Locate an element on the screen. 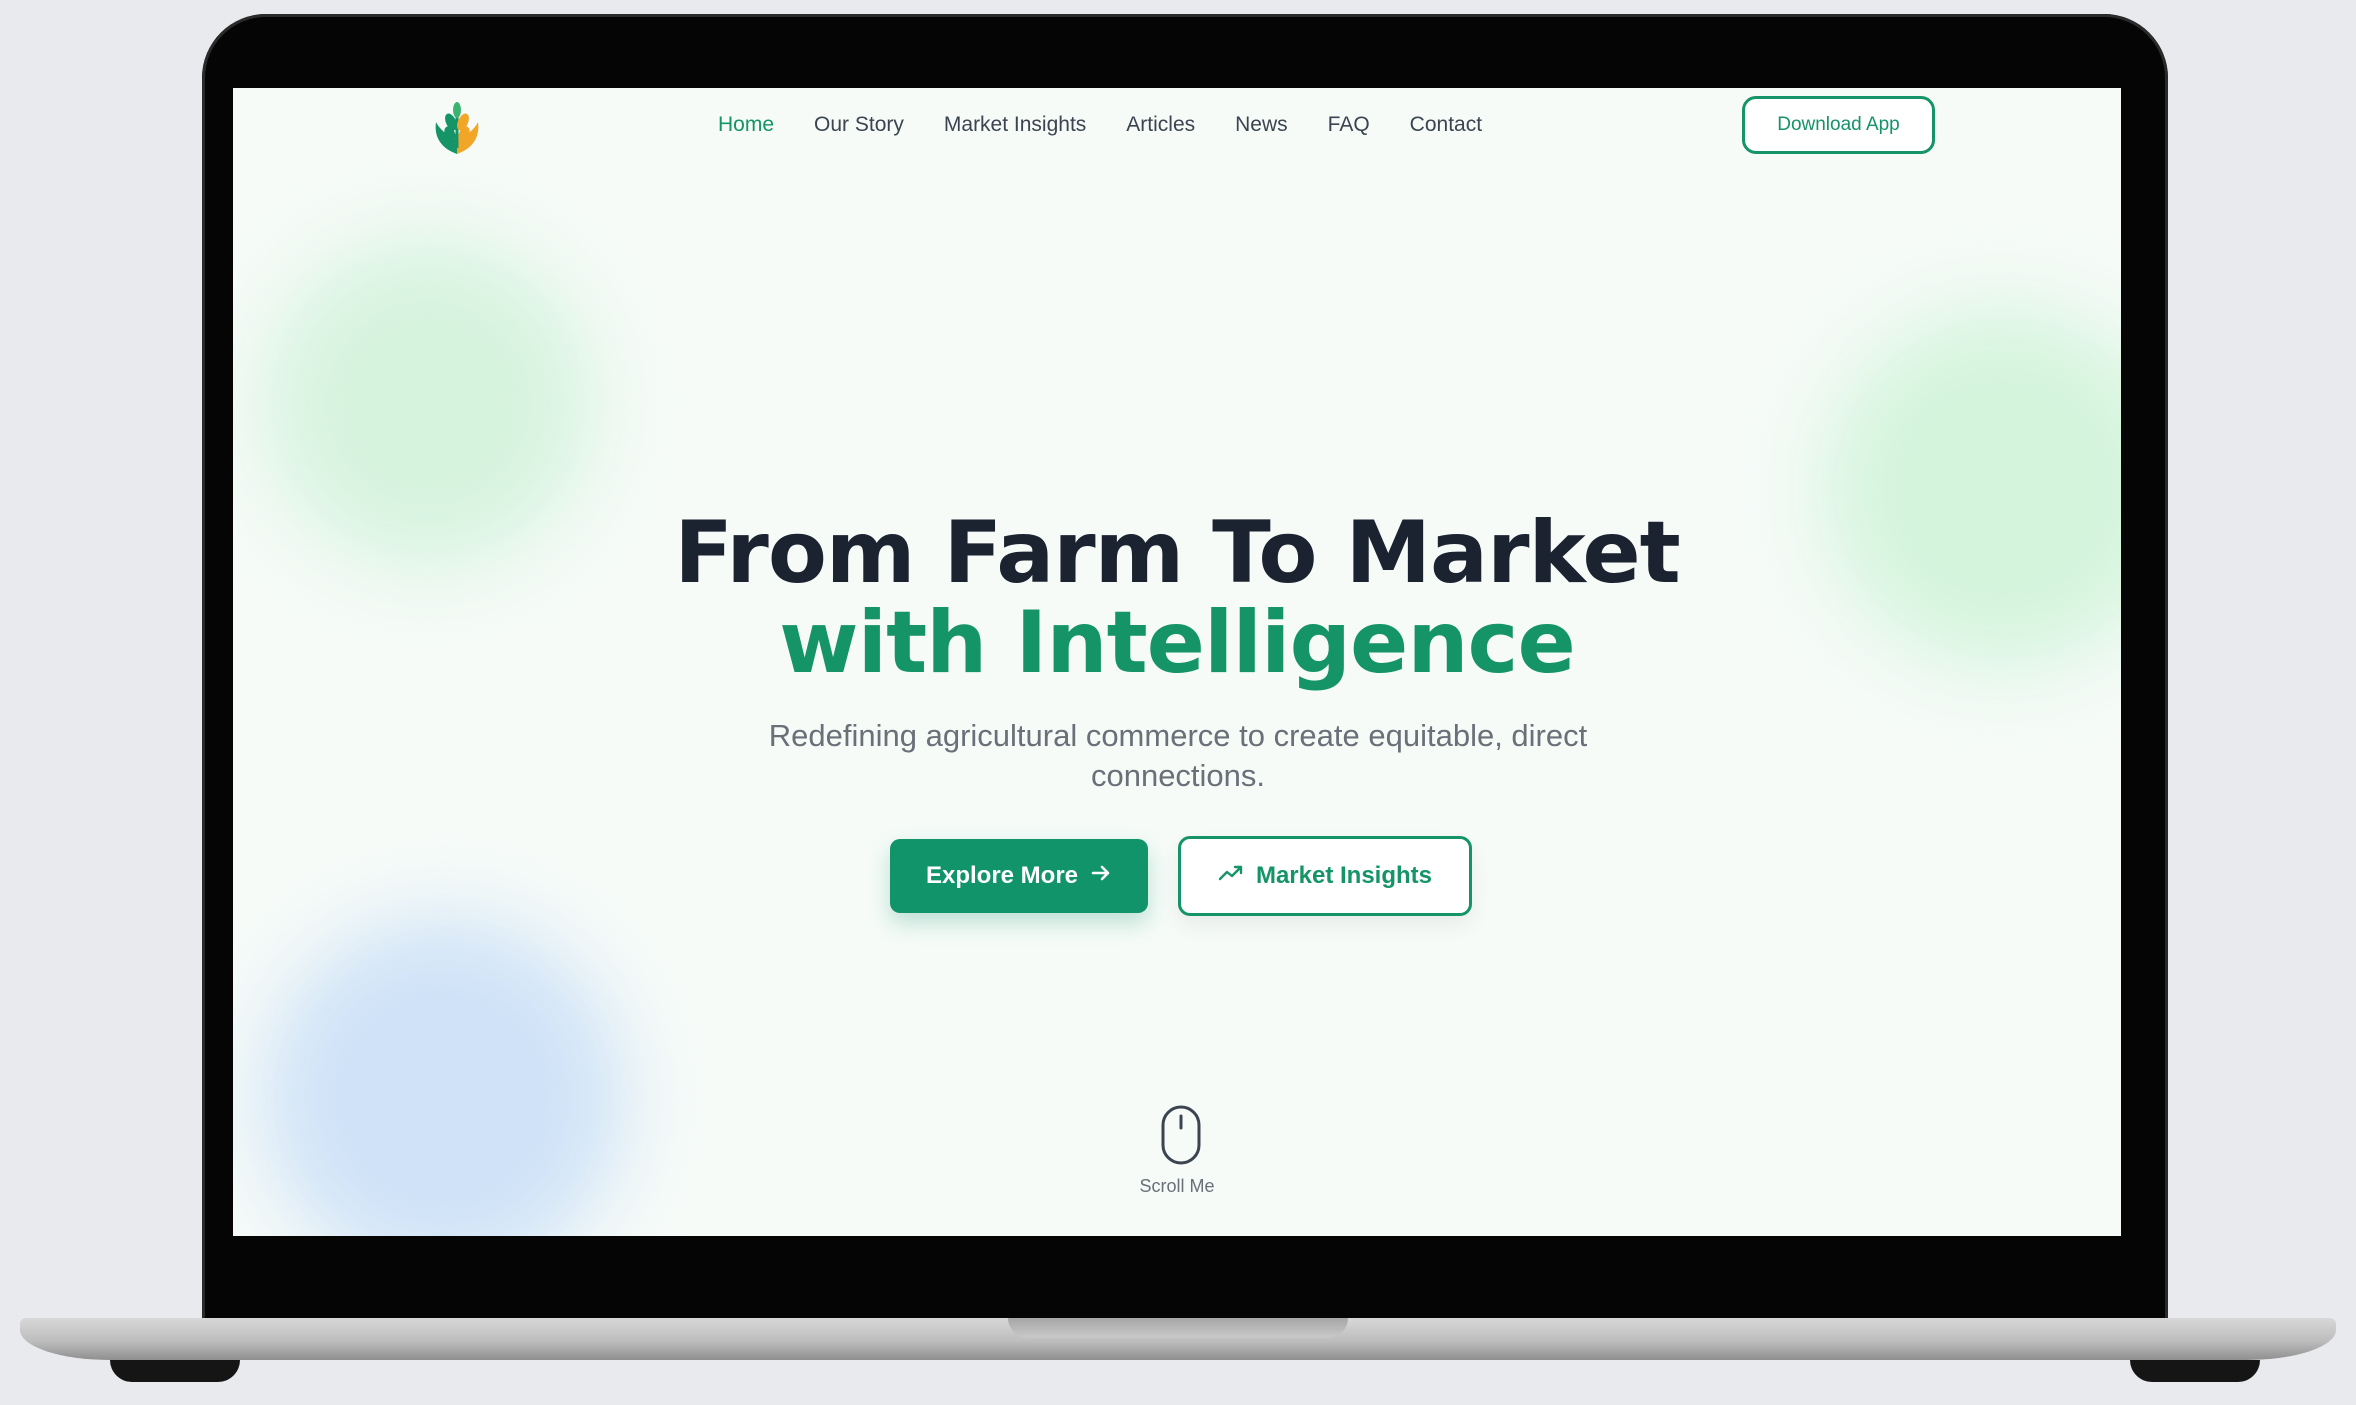 Image resolution: width=2356 pixels, height=1405 pixels. download-app-label: Download App is located at coordinates (1838, 124).